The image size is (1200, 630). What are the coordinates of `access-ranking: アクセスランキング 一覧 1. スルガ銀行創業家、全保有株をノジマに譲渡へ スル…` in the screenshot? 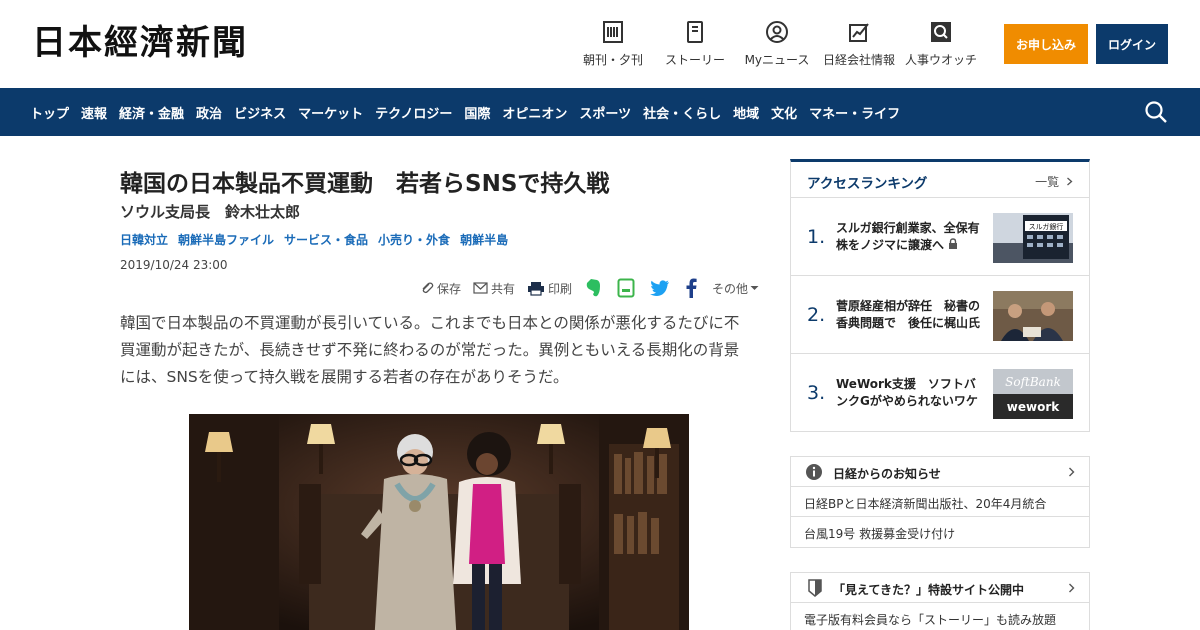 It's located at (940, 295).